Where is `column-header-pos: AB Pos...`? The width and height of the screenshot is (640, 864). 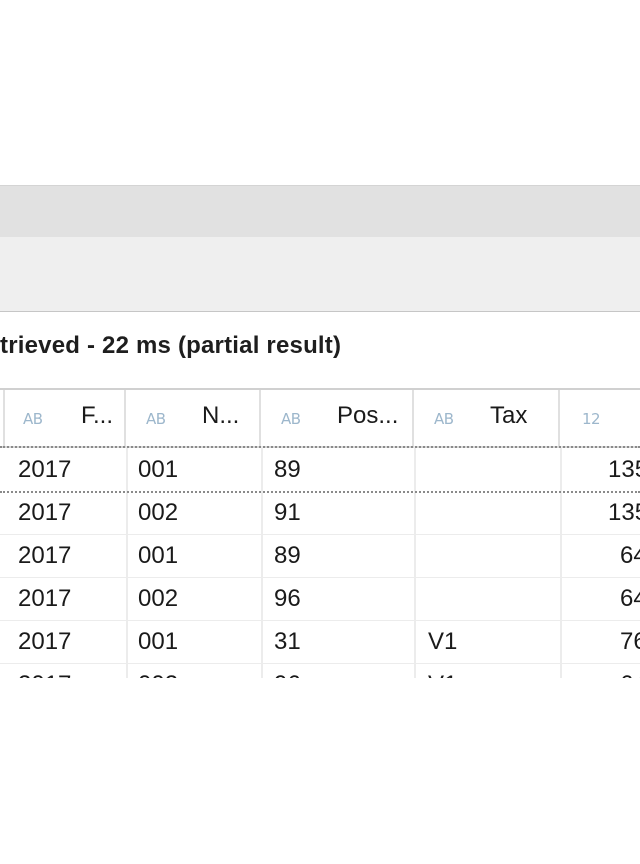 column-header-pos: AB Pos... is located at coordinates (337, 418).